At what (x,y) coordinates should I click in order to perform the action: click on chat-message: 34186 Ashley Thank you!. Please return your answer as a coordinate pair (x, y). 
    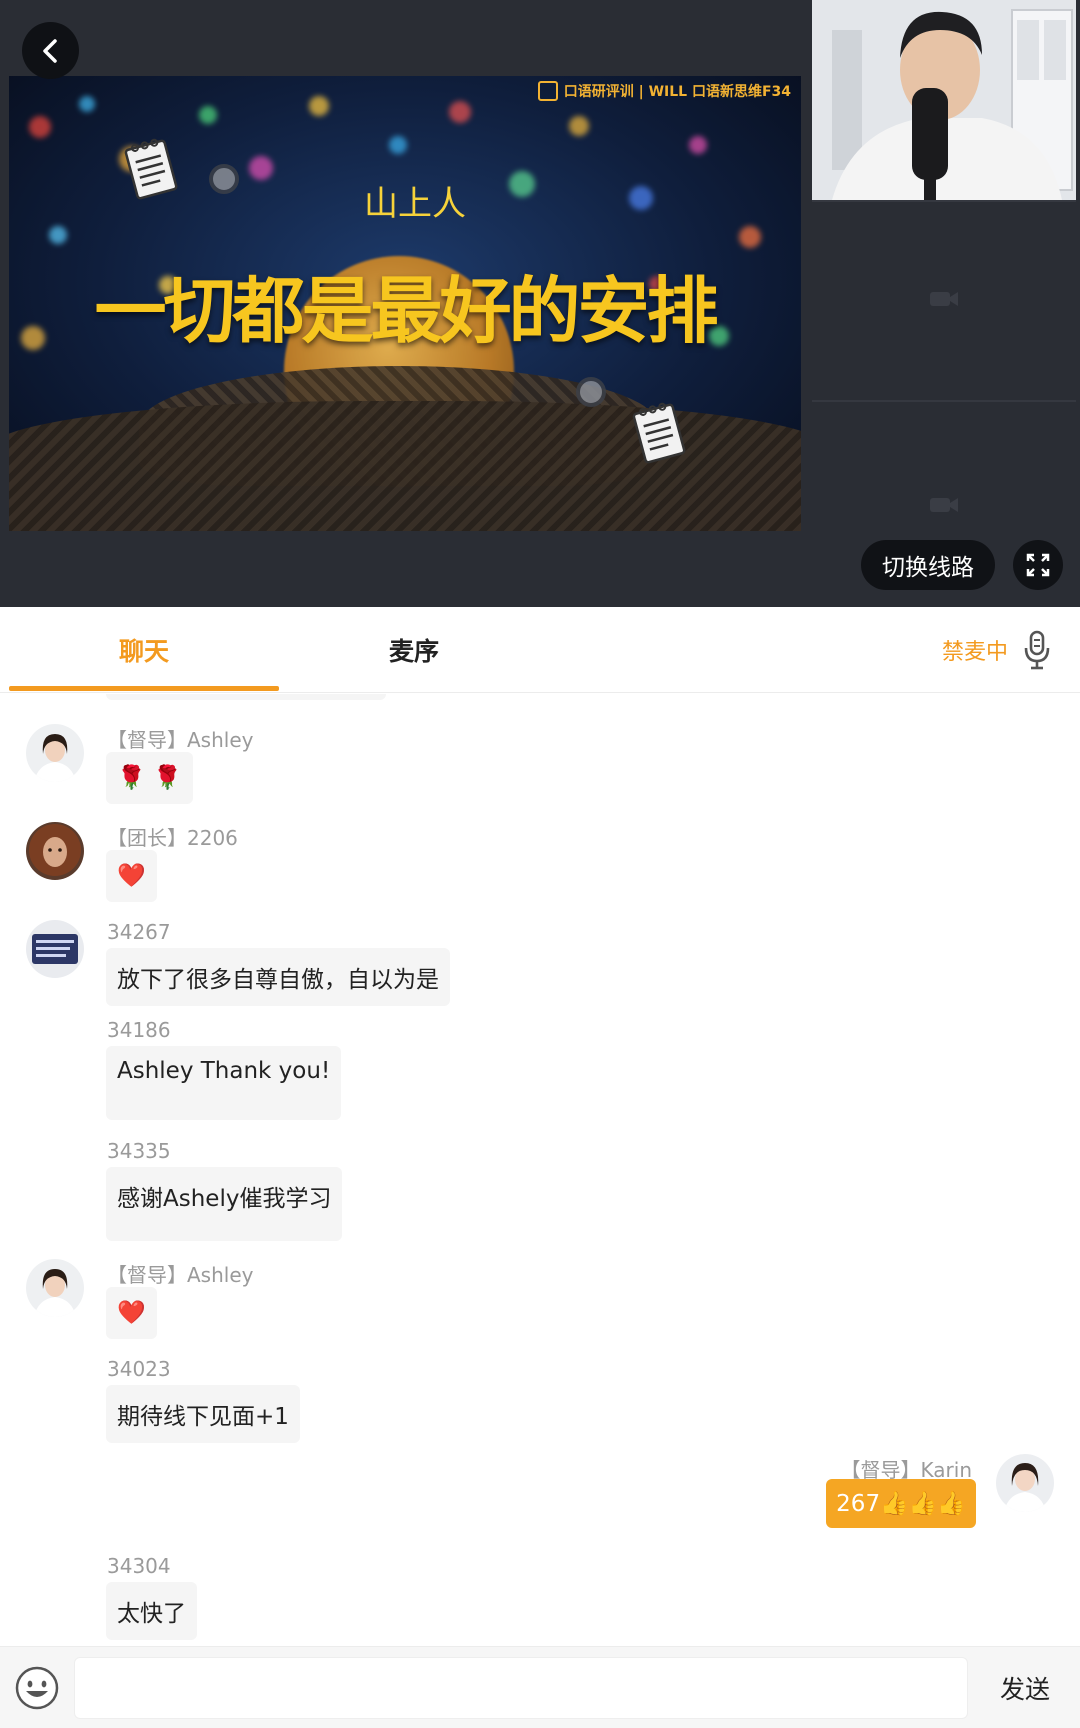
    Looking at the image, I should click on (540, 1069).